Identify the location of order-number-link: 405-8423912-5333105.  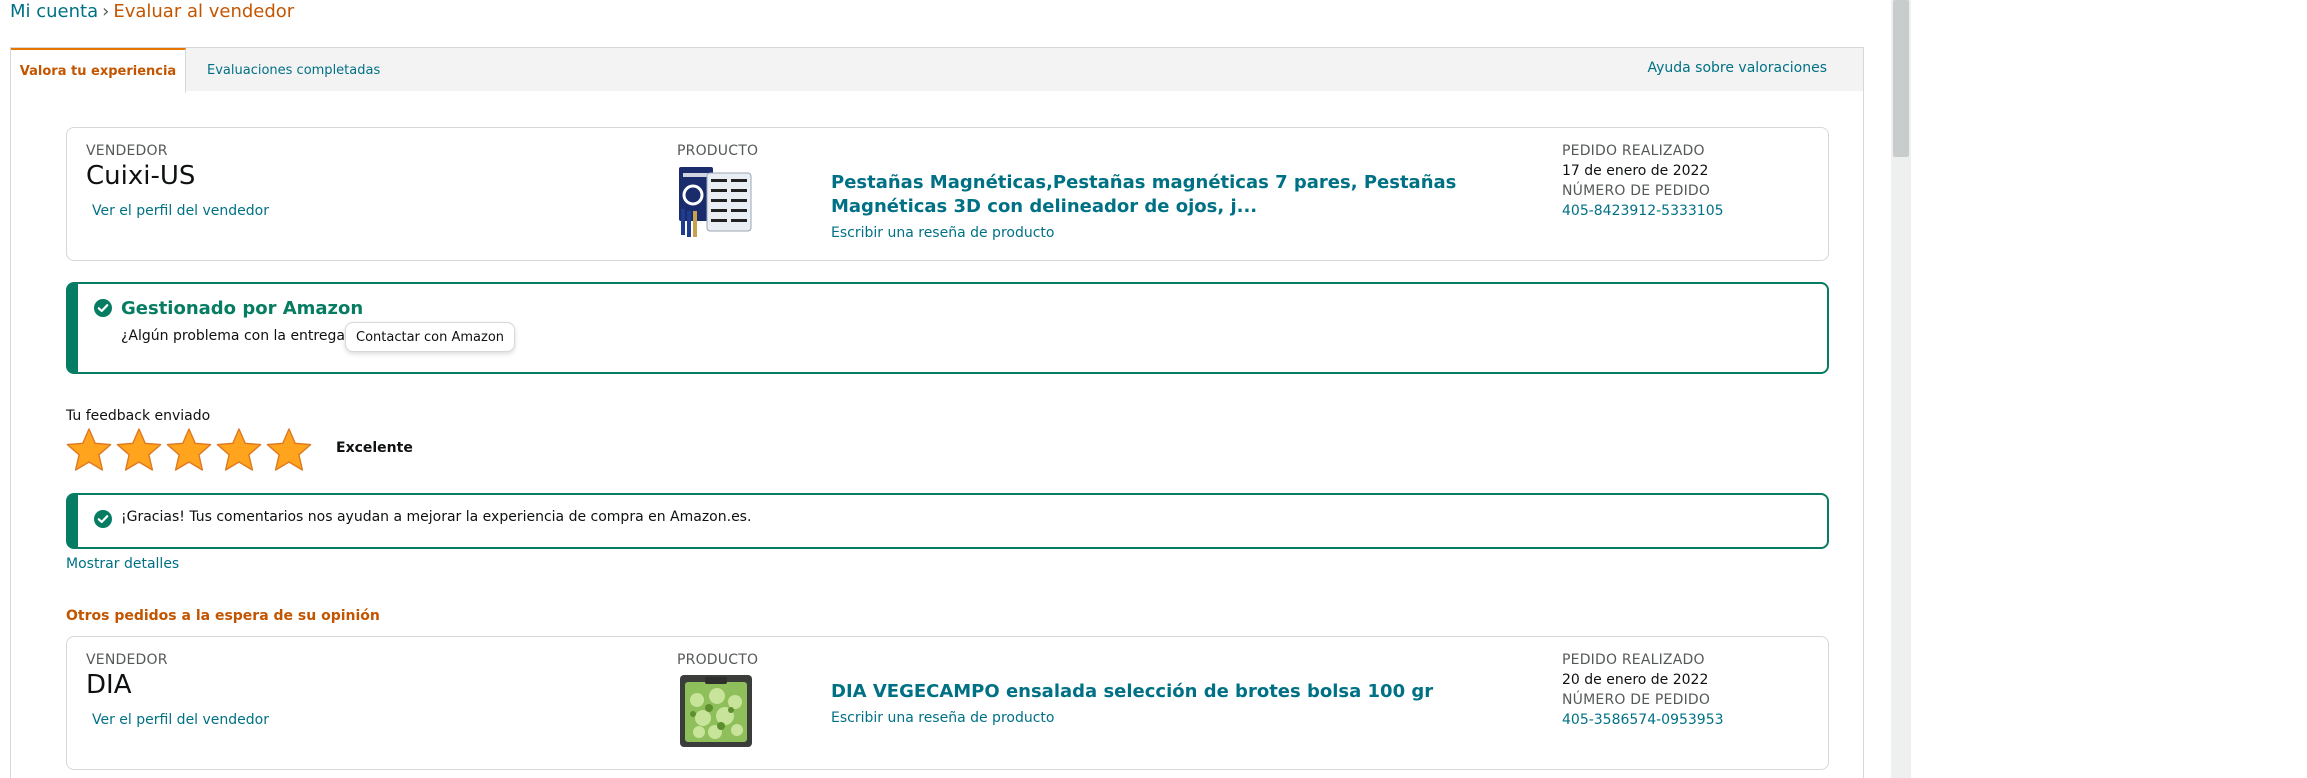
(1643, 211).